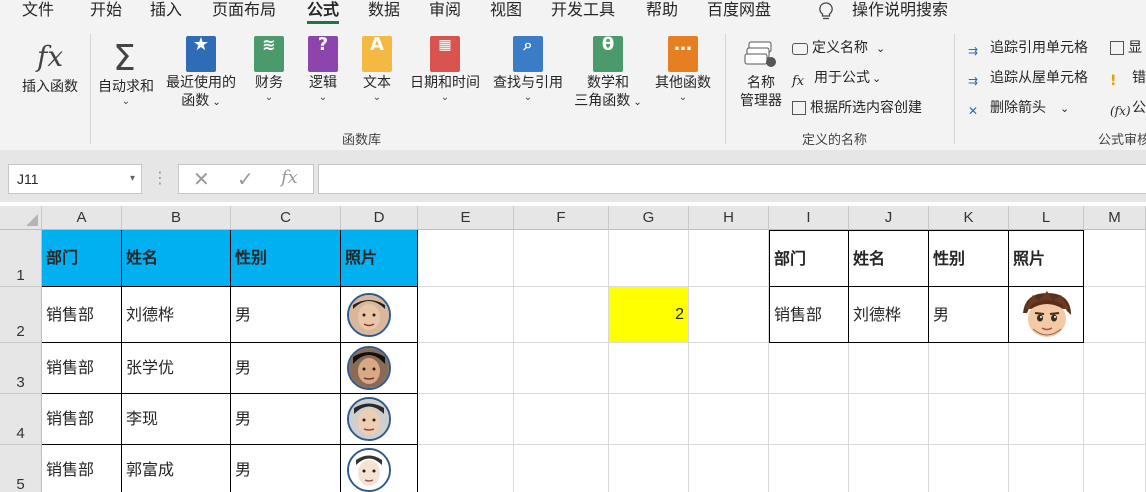 This screenshot has height=492, width=1146. What do you see at coordinates (809, 468) in the screenshot?
I see `cell-i5` at bounding box center [809, 468].